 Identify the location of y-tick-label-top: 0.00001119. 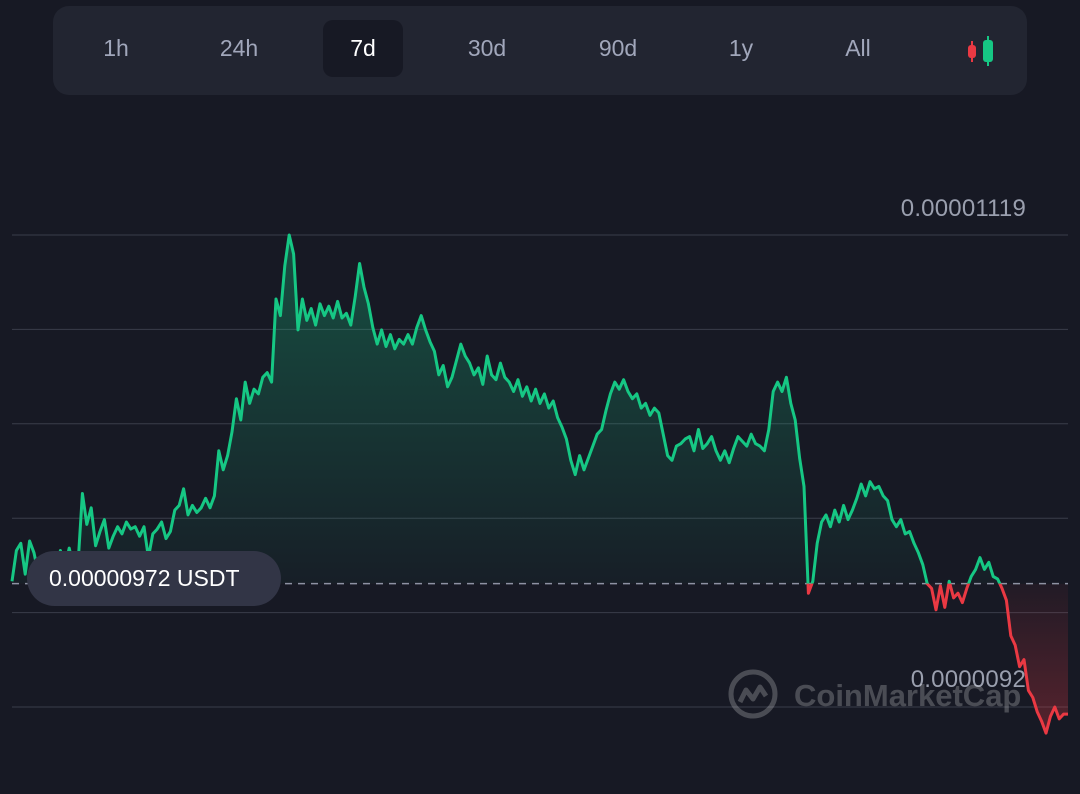
(963, 208).